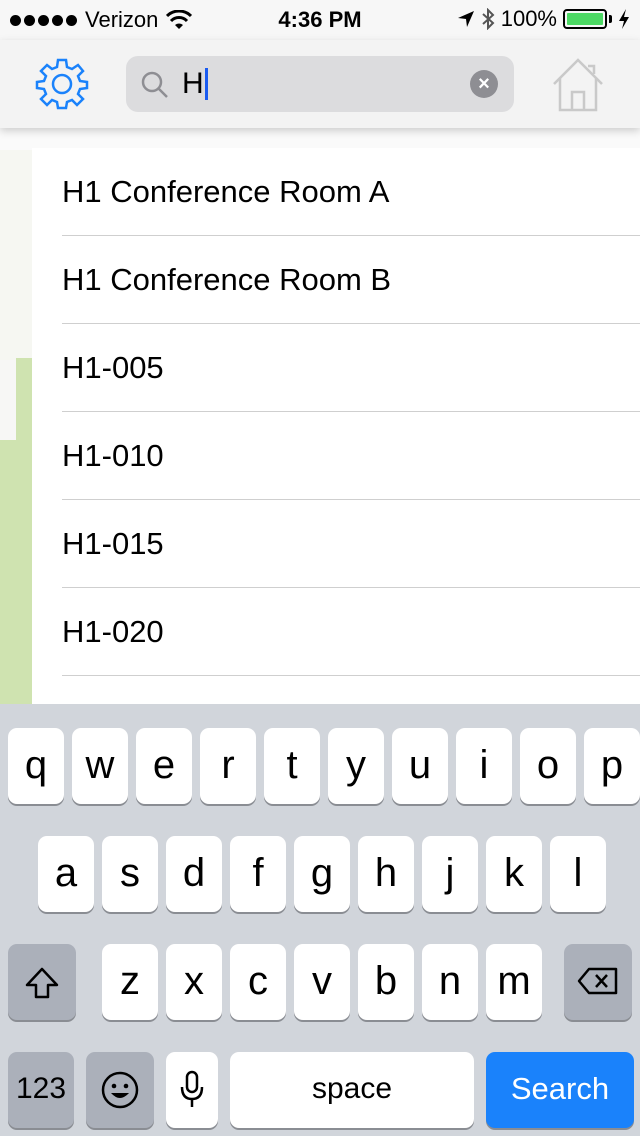 This screenshot has height=1136, width=640. Describe the element at coordinates (62, 84) in the screenshot. I see `gear-icon` at that location.